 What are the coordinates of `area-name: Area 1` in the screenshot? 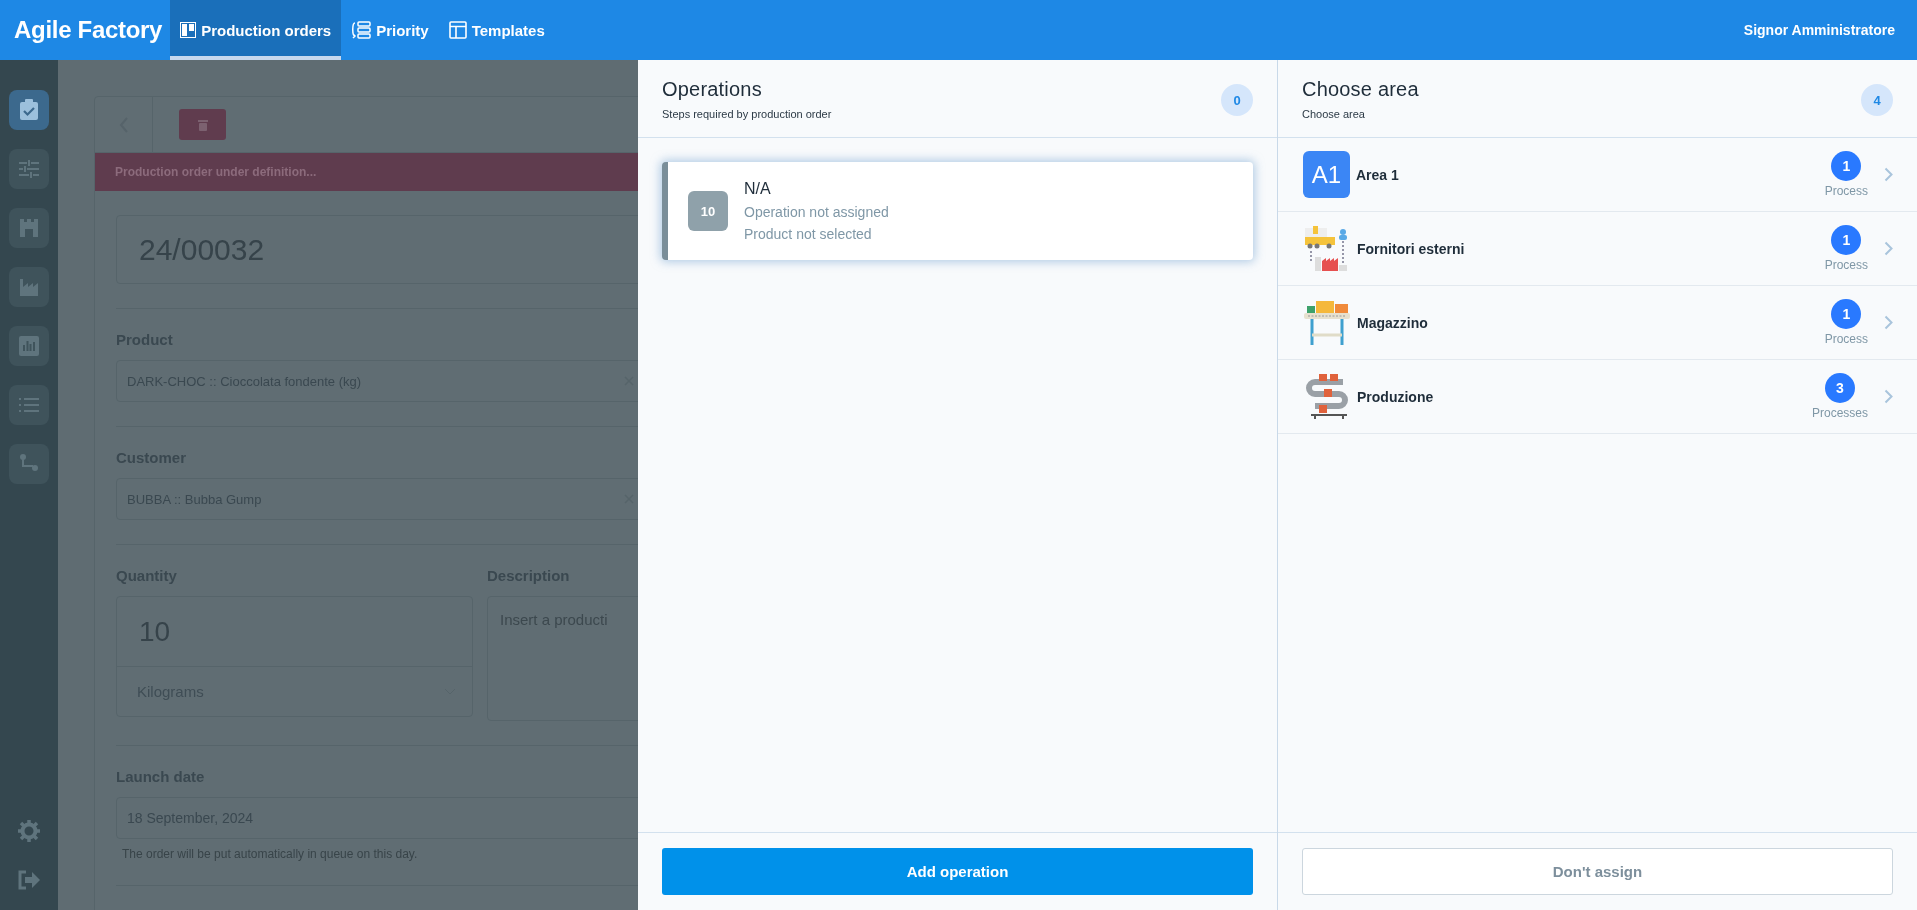 It's located at (1378, 174).